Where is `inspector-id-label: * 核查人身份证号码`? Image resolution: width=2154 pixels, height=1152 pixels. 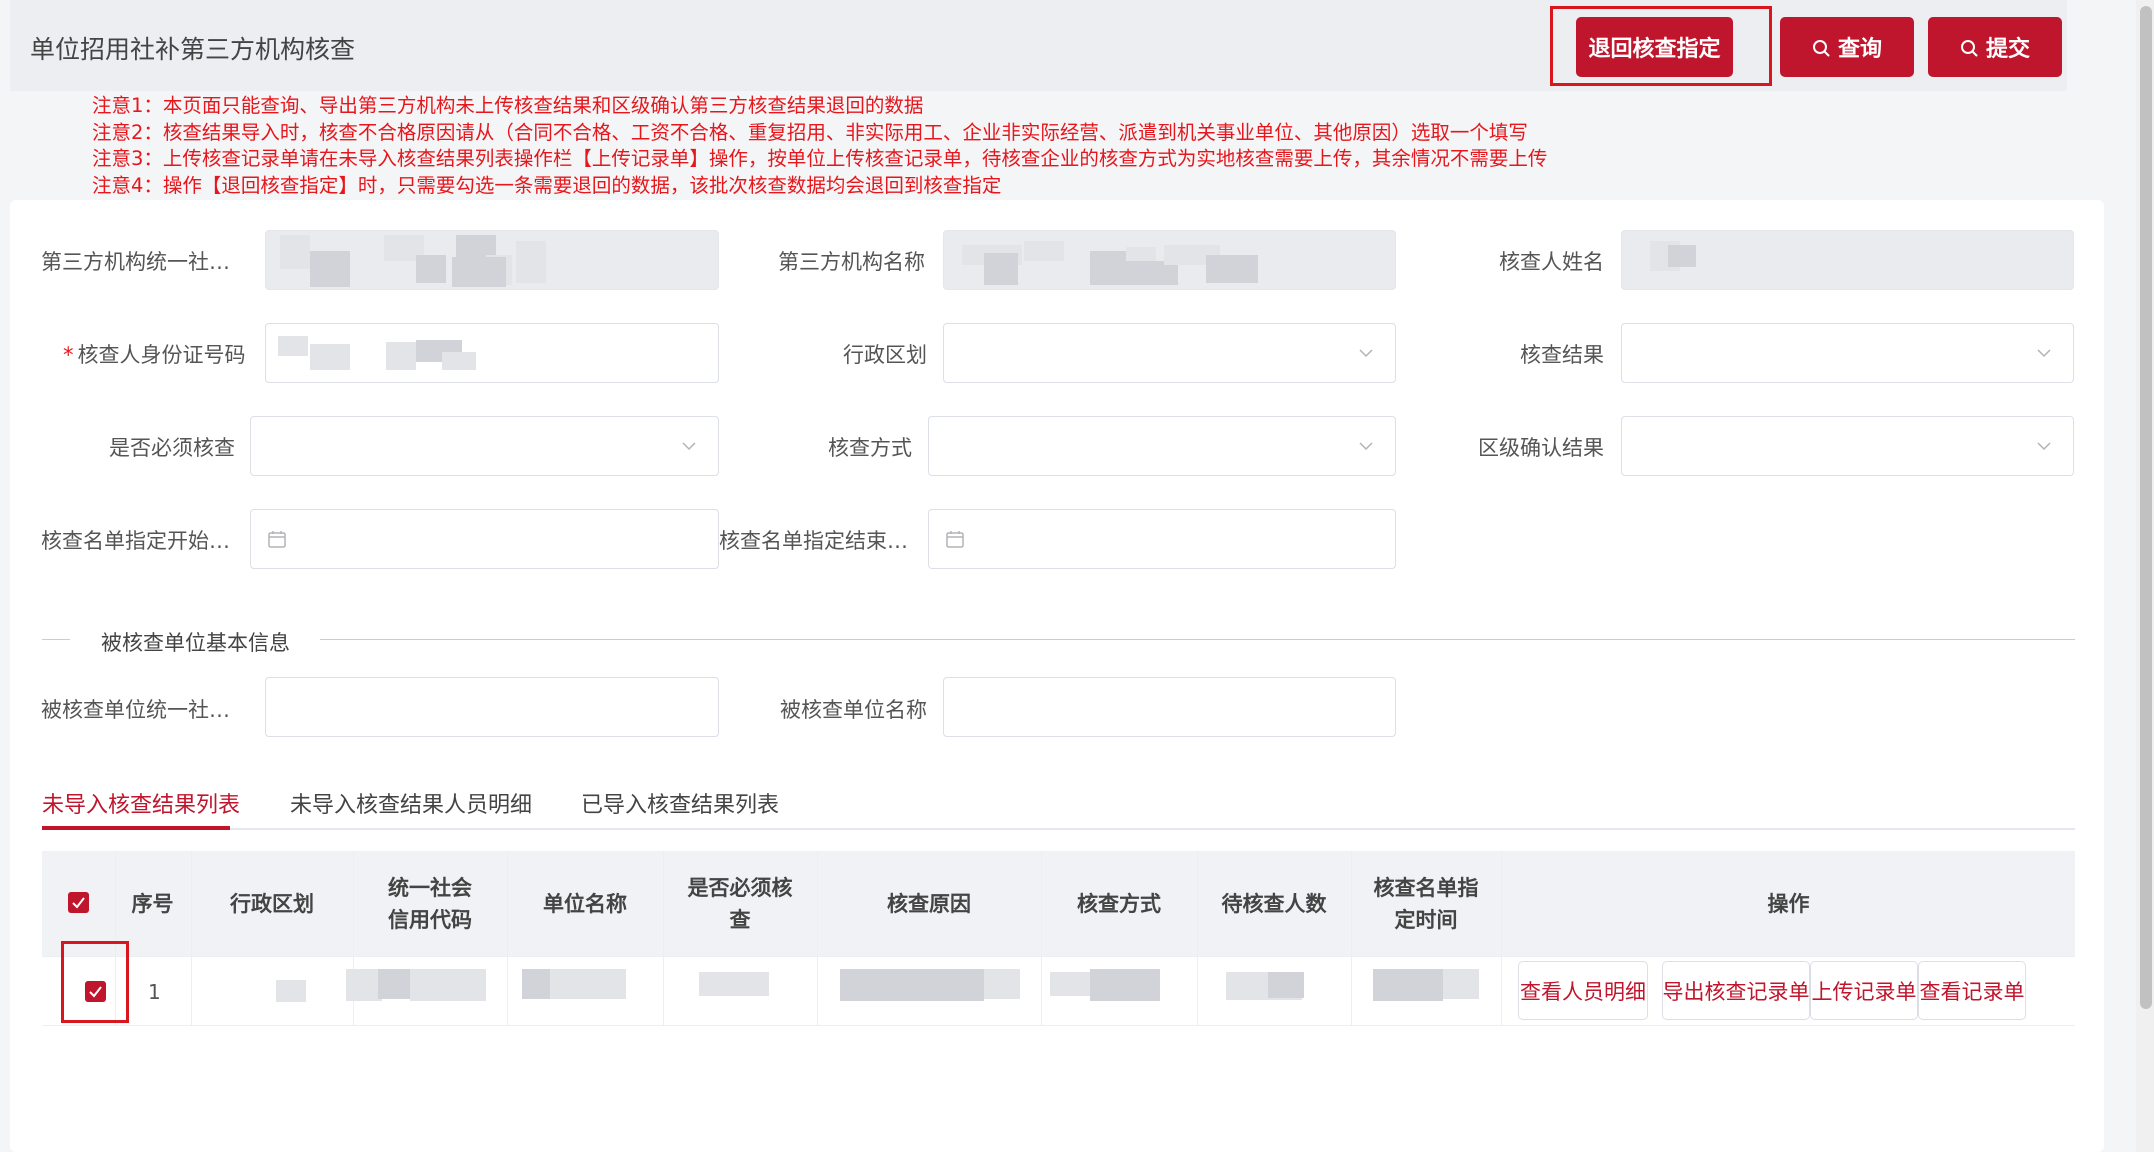 inspector-id-label: * 核查人身份证号码 is located at coordinates (154, 354).